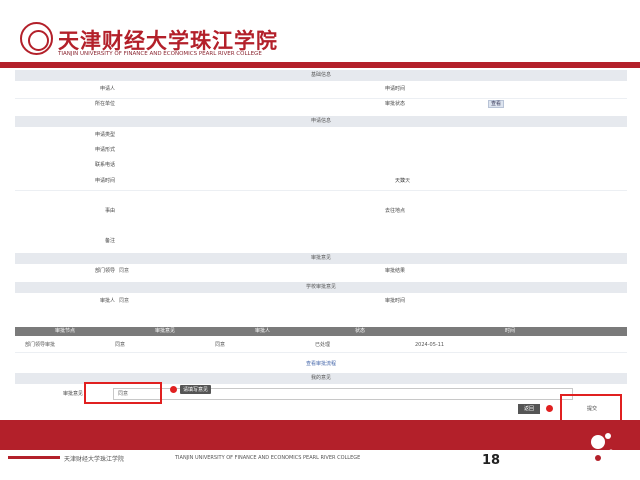  What do you see at coordinates (394, 271) in the screenshot?
I see `result-label: 审批结果` at bounding box center [394, 271].